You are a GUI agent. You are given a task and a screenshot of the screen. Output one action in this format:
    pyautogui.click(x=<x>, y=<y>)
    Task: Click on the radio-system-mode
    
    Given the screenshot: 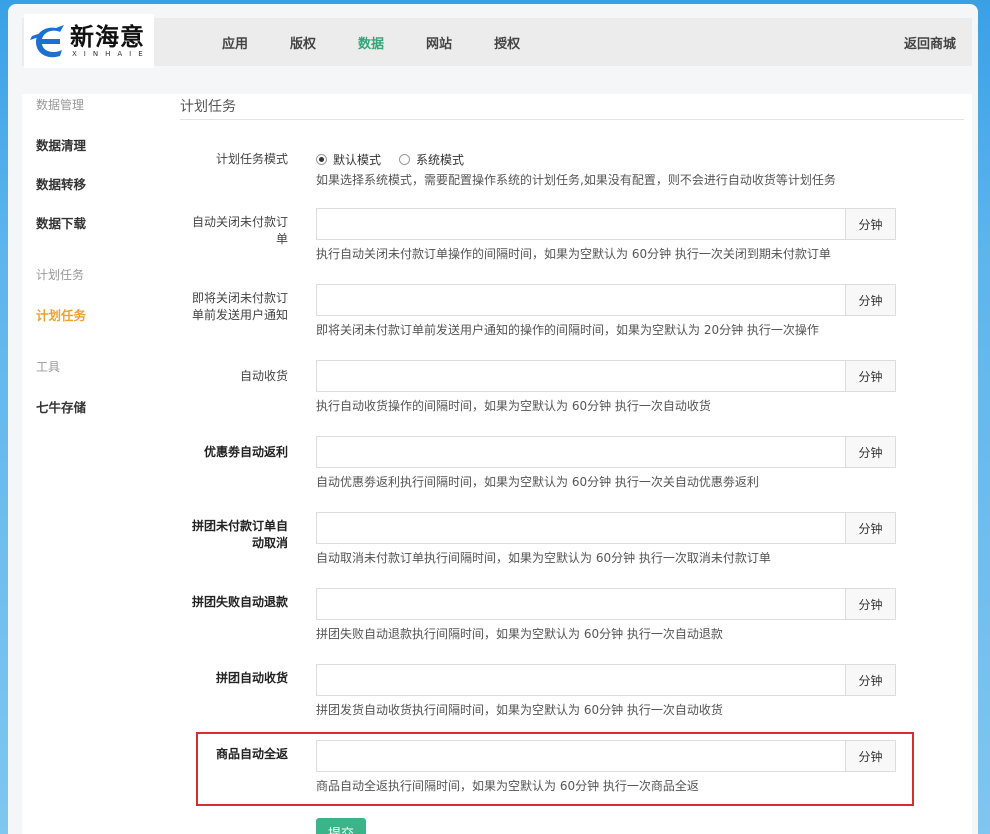 What is the action you would take?
    pyautogui.click(x=405, y=159)
    